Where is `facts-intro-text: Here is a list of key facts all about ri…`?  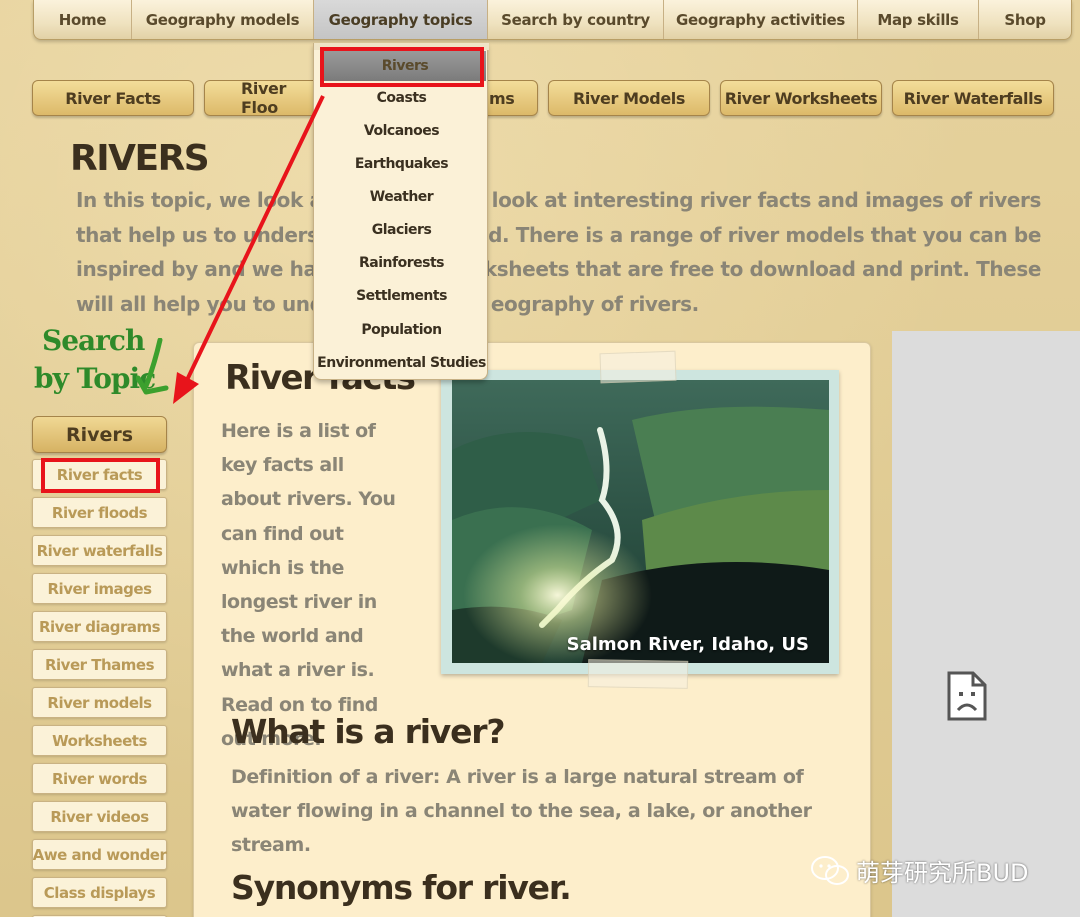 facts-intro-text: Here is a list of key facts all about ri… is located at coordinates (308, 585).